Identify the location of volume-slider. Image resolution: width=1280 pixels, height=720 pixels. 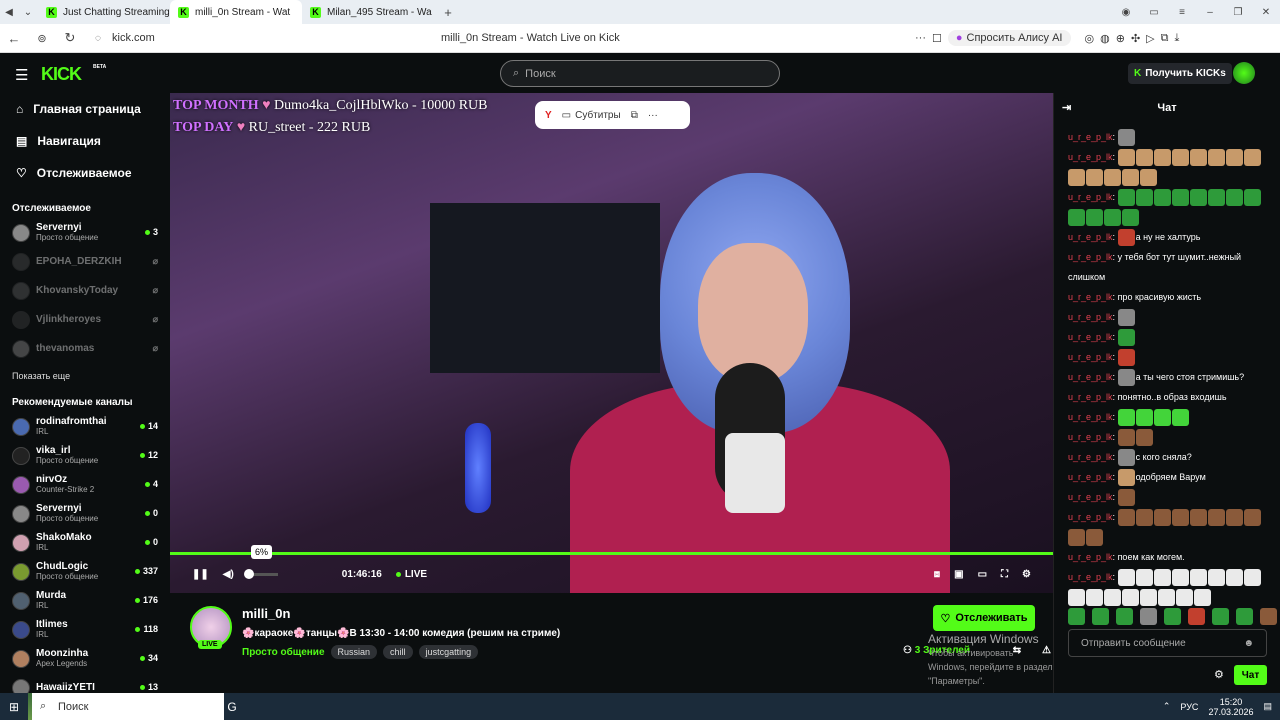
(260, 573).